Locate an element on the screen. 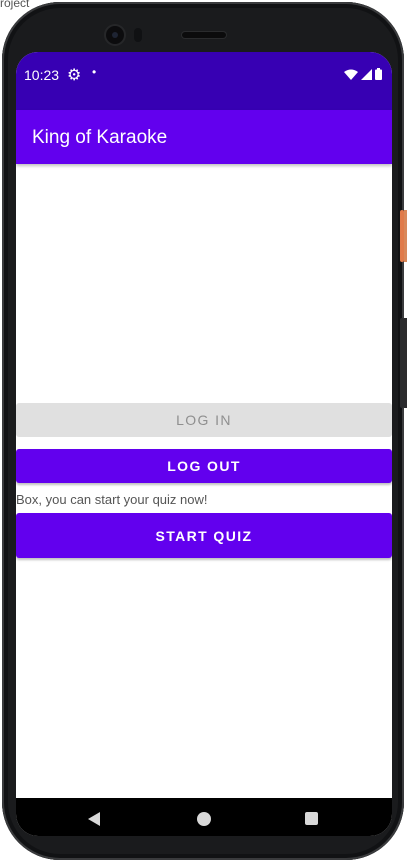 This screenshot has width=407, height=864. status-indicators is located at coordinates (363, 74).